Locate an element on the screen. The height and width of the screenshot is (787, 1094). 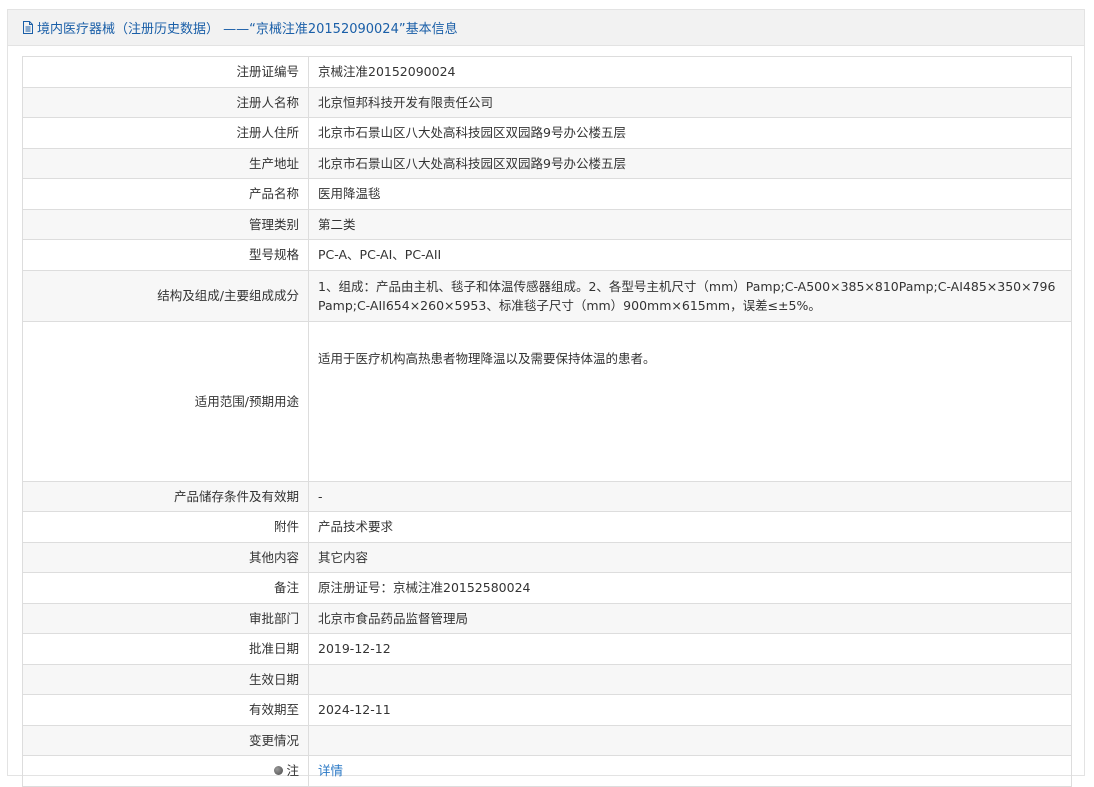
row-label: 注册人住所 is located at coordinates (165, 133).